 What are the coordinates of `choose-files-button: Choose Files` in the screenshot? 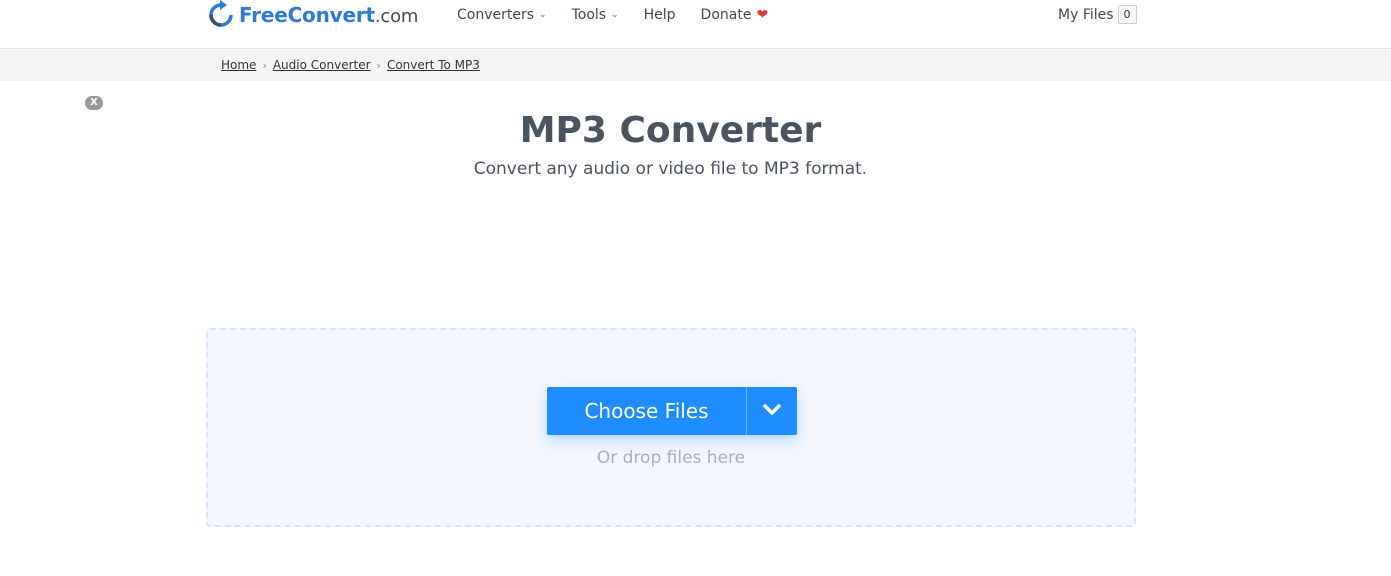 It's located at (647, 411).